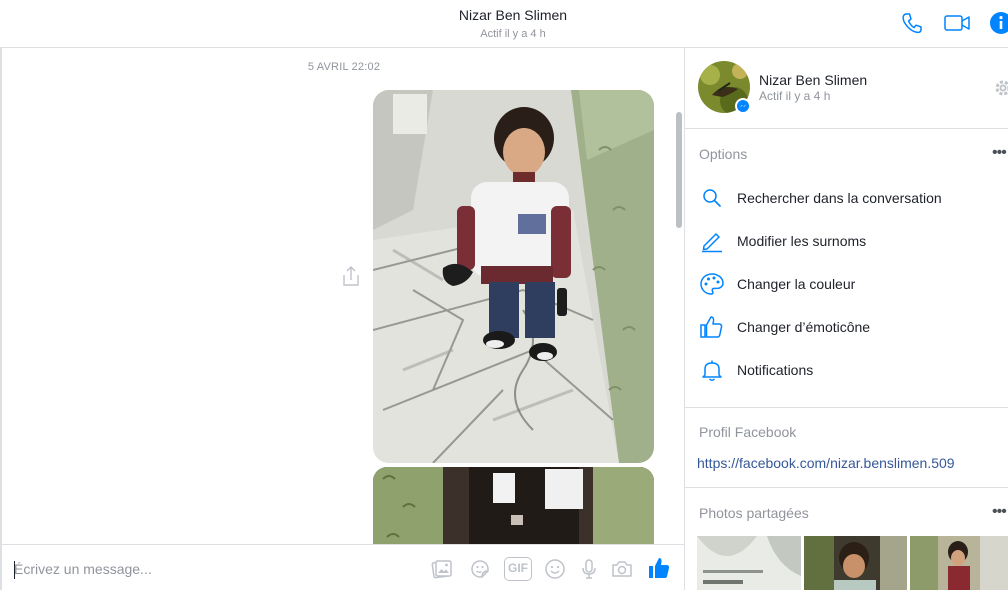  What do you see at coordinates (344, 67) in the screenshot?
I see `date-divider: 5 AVRIL 22:02` at bounding box center [344, 67].